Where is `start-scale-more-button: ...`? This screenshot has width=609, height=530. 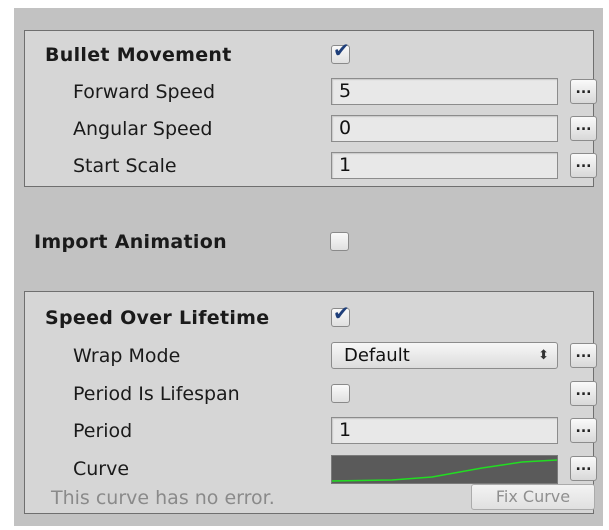
start-scale-more-button: ... is located at coordinates (583, 165).